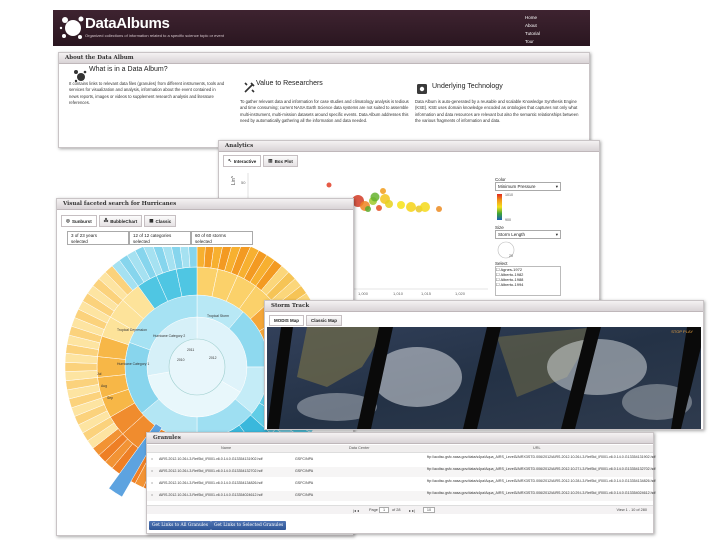  Describe the element at coordinates (467, 86) in the screenshot. I see `col3-heading: Underlying Technology` at that location.